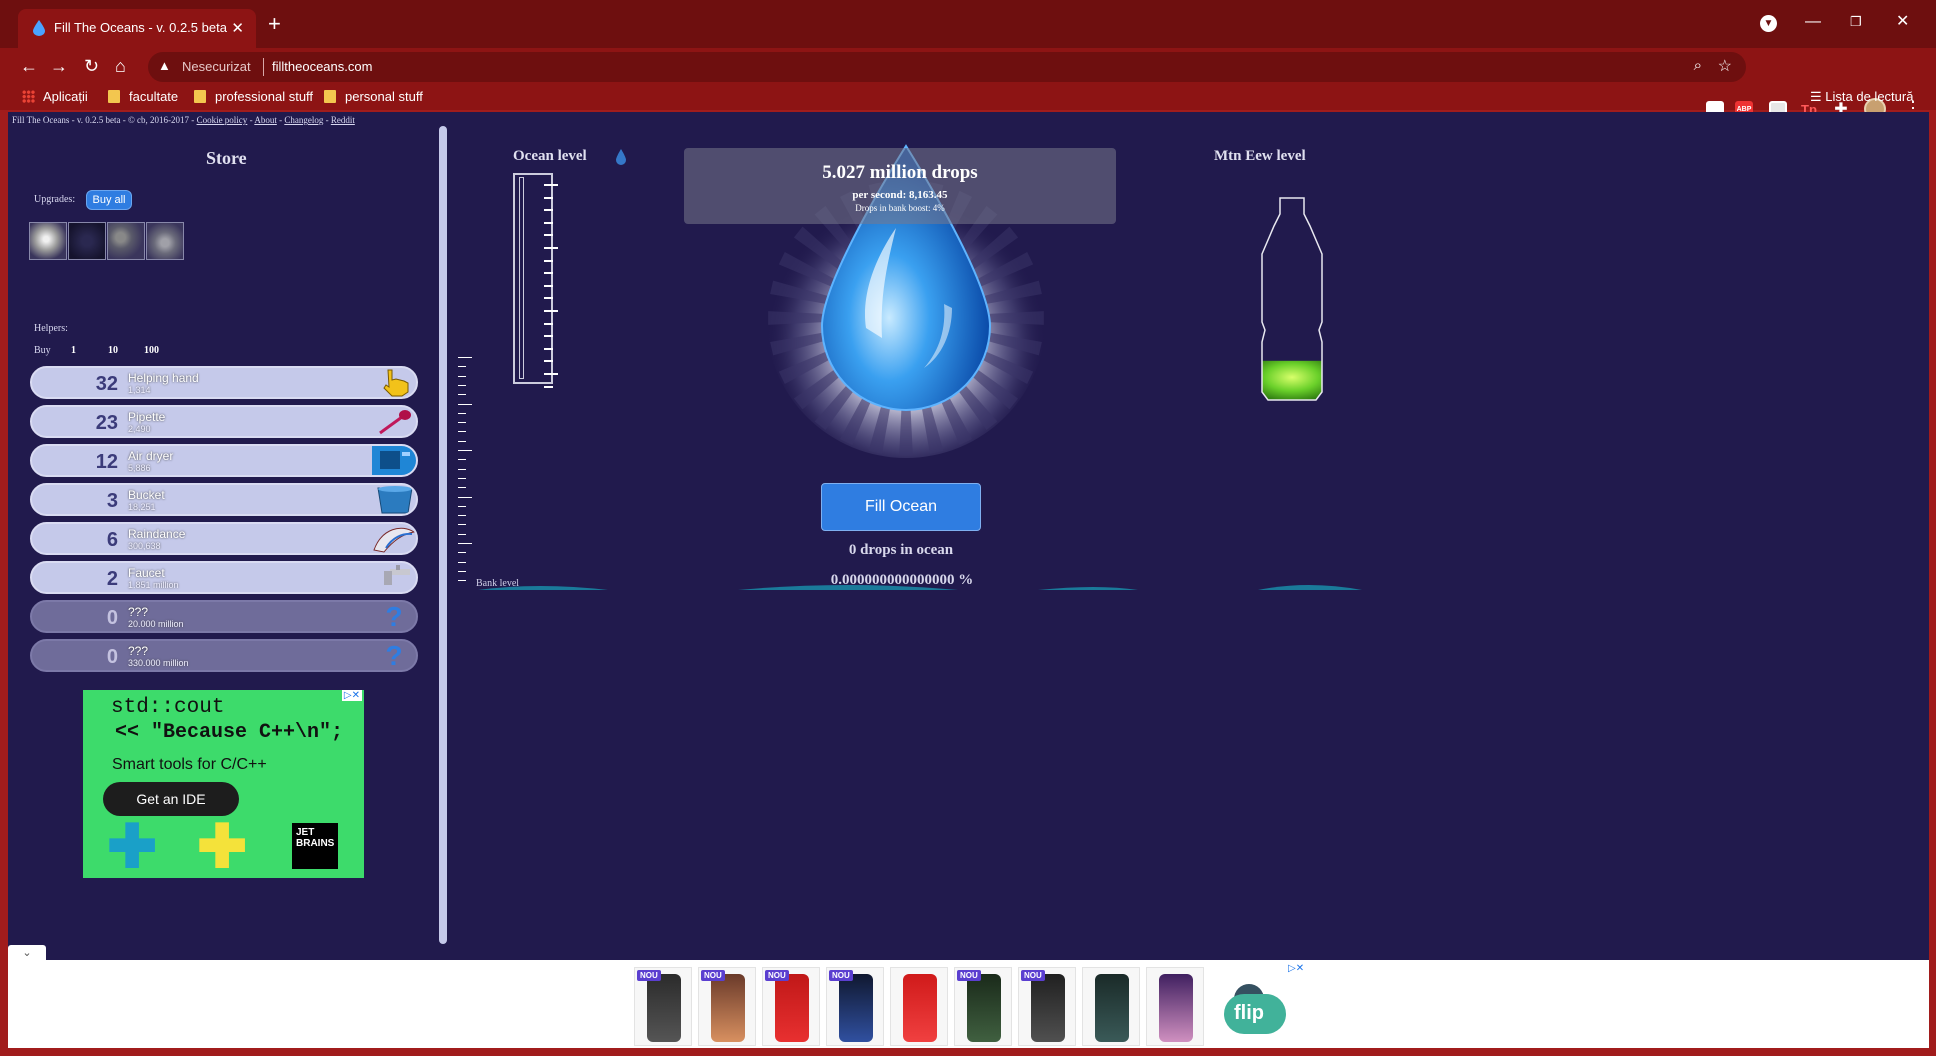 This screenshot has width=1936, height=1056. Describe the element at coordinates (274, 24) in the screenshot. I see `new-tab-icon: +` at that location.